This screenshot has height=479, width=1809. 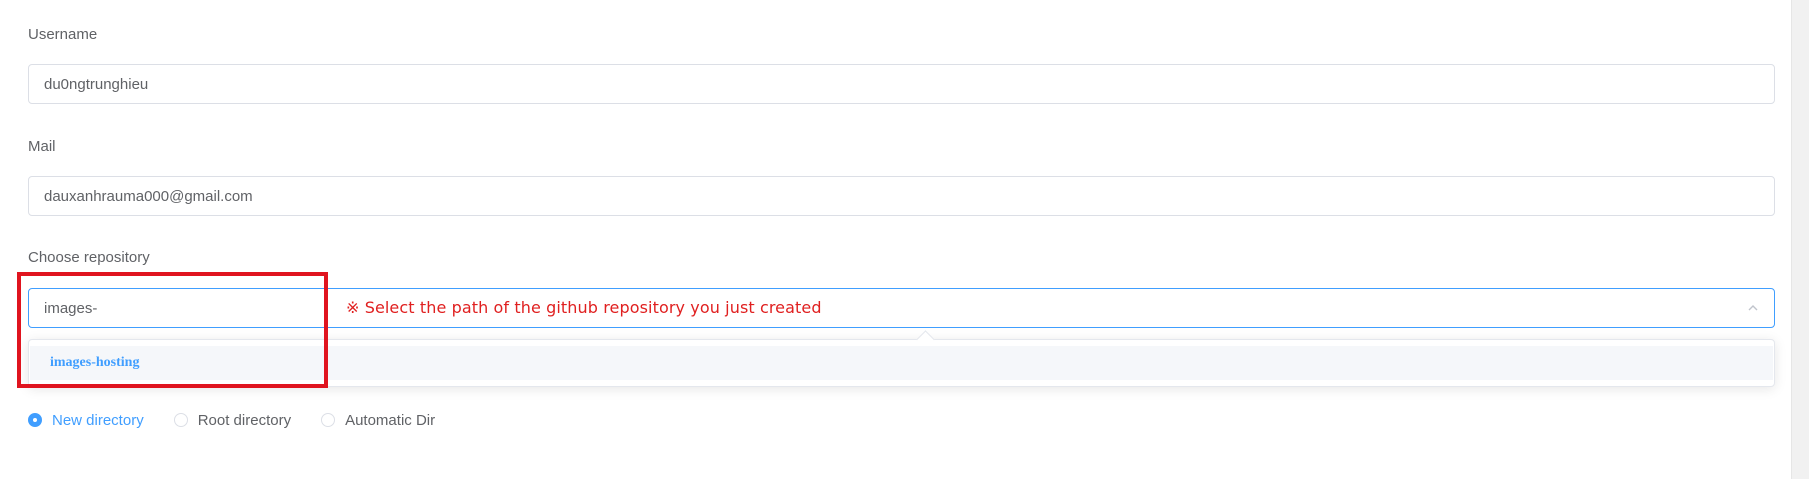 I want to click on repository-input-value: images-, so click(x=71, y=308).